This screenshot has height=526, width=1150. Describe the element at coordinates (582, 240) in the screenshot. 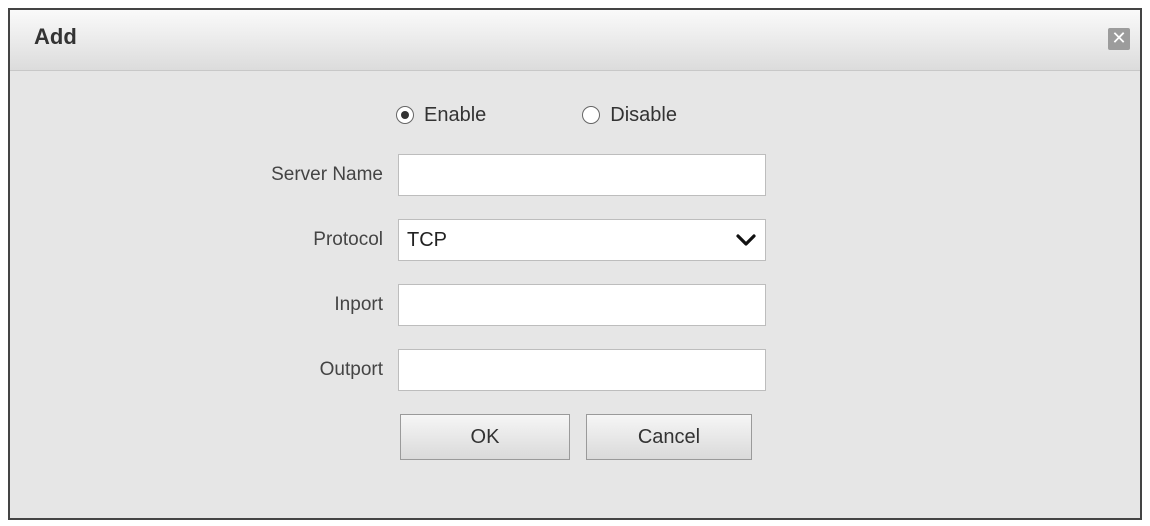

I see `protocol-select: TCP` at that location.